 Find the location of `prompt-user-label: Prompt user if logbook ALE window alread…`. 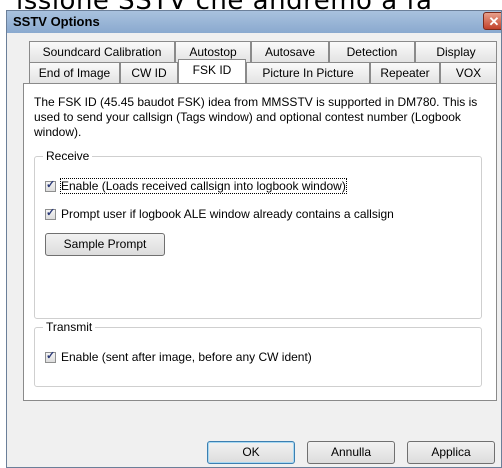

prompt-user-label: Prompt user if logbook ALE window alread… is located at coordinates (227, 214).